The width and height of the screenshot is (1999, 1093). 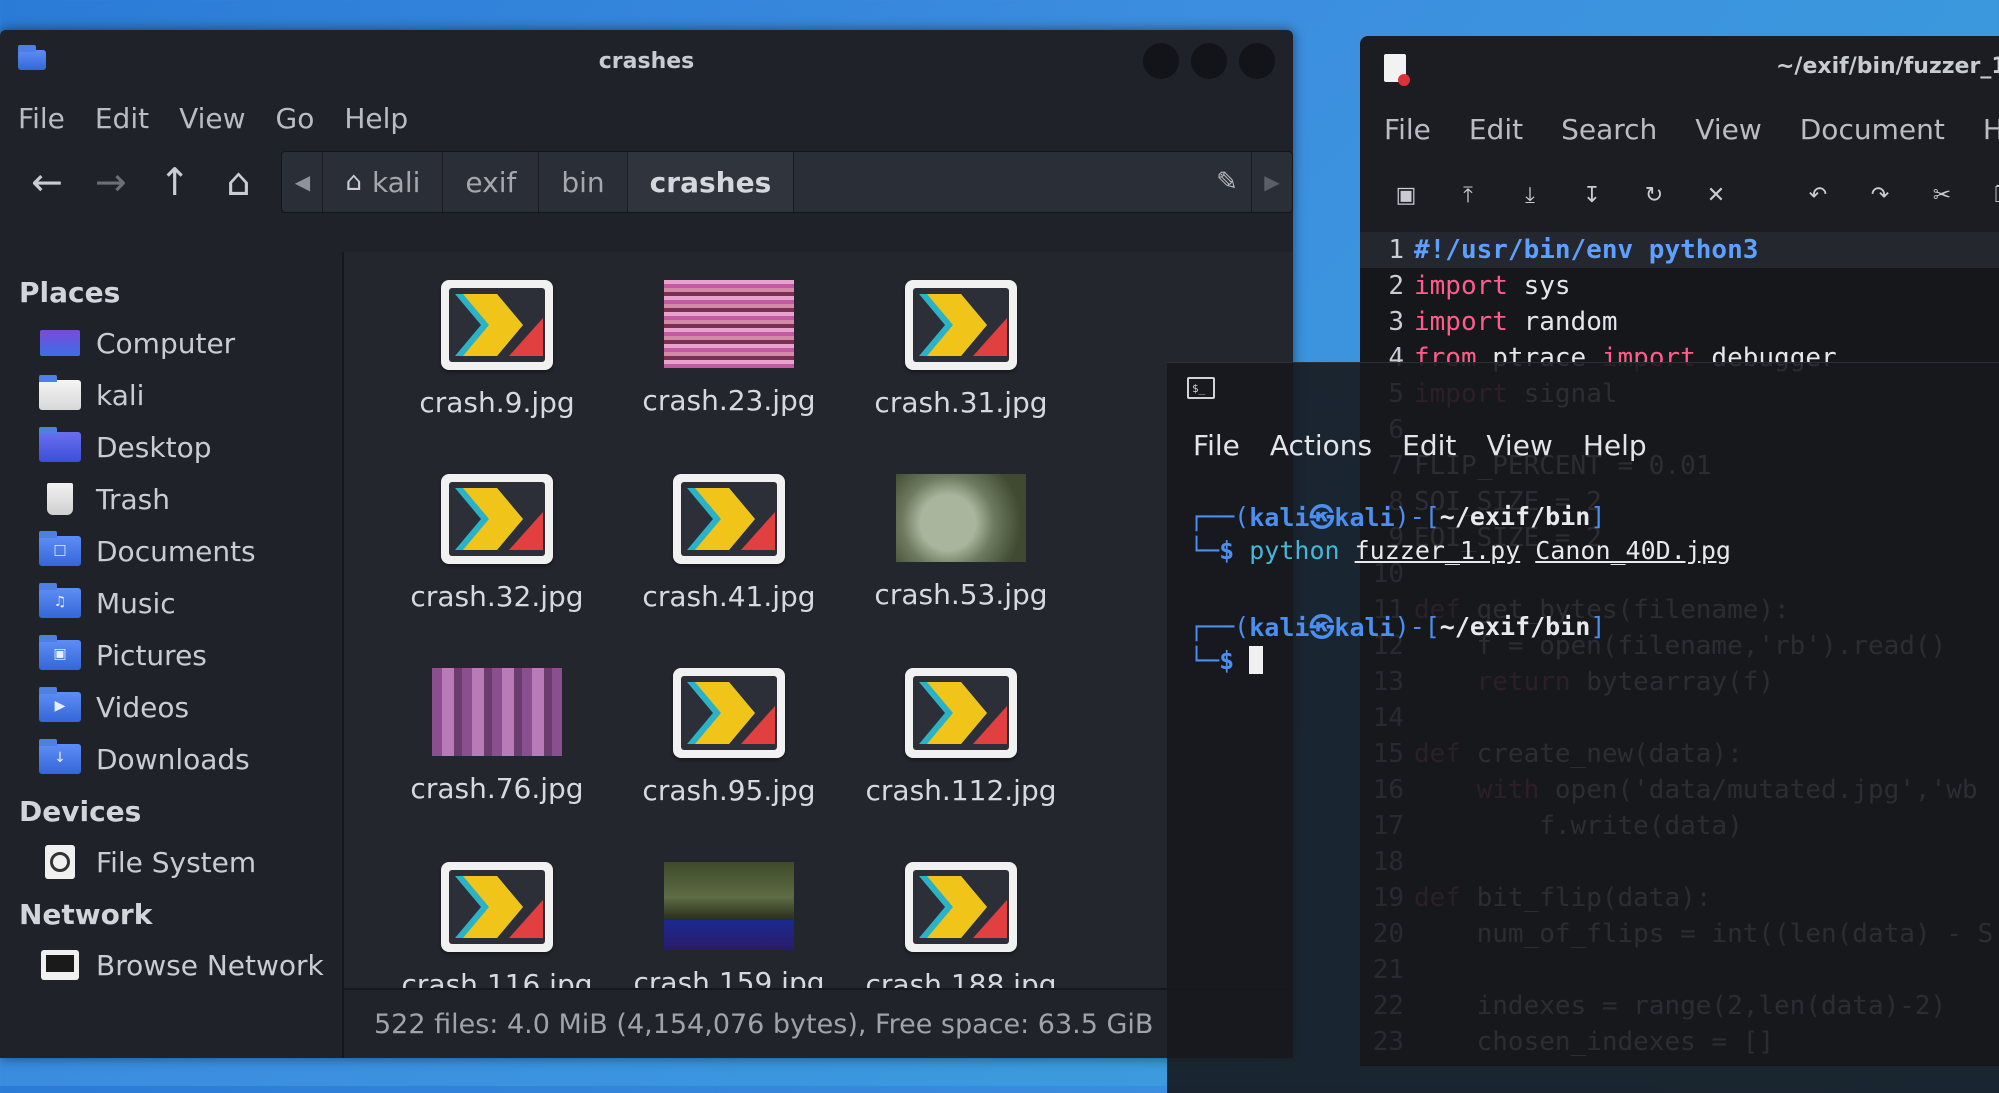 I want to click on editor-menu-search: Search, so click(x=1609, y=129).